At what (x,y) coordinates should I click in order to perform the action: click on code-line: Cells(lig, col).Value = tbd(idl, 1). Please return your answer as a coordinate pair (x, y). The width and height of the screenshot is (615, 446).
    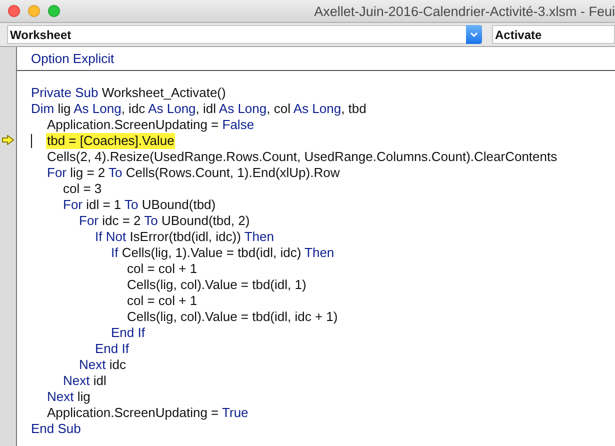
    Looking at the image, I should click on (217, 285).